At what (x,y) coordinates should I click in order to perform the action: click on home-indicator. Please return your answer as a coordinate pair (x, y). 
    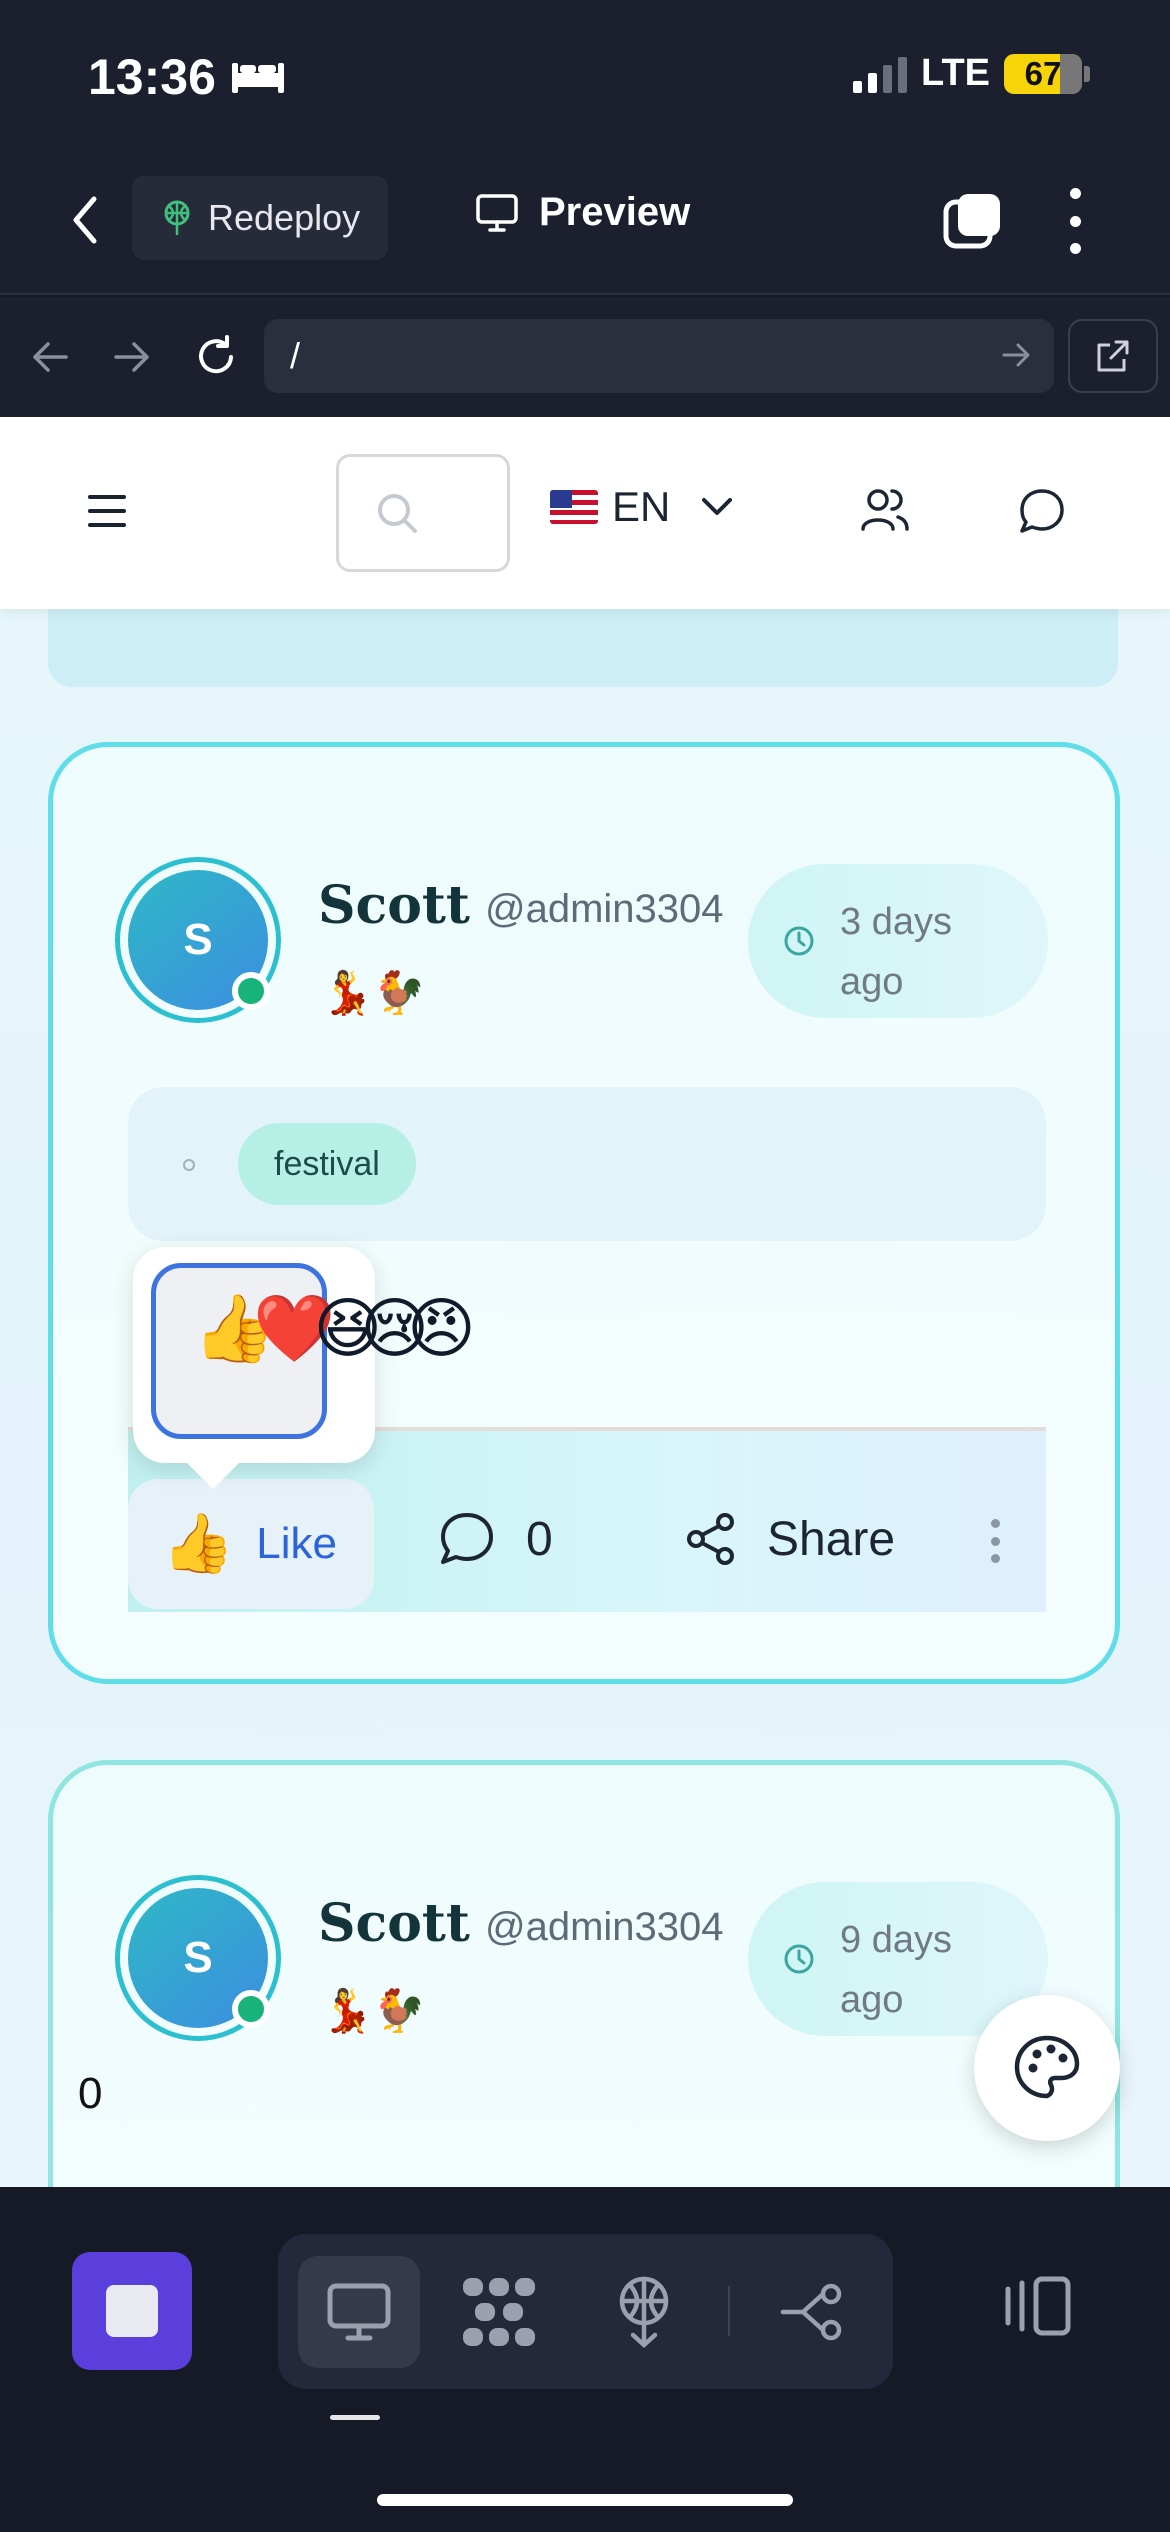
    Looking at the image, I should click on (585, 2500).